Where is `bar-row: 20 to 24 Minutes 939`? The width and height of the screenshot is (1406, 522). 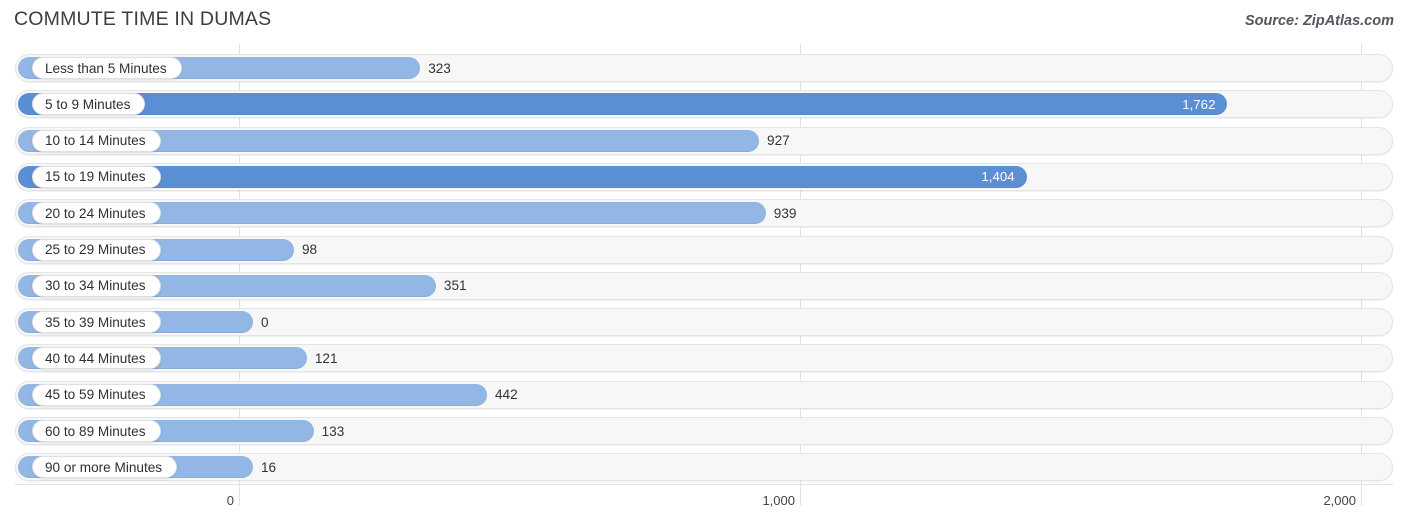 bar-row: 20 to 24 Minutes 939 is located at coordinates (704, 213).